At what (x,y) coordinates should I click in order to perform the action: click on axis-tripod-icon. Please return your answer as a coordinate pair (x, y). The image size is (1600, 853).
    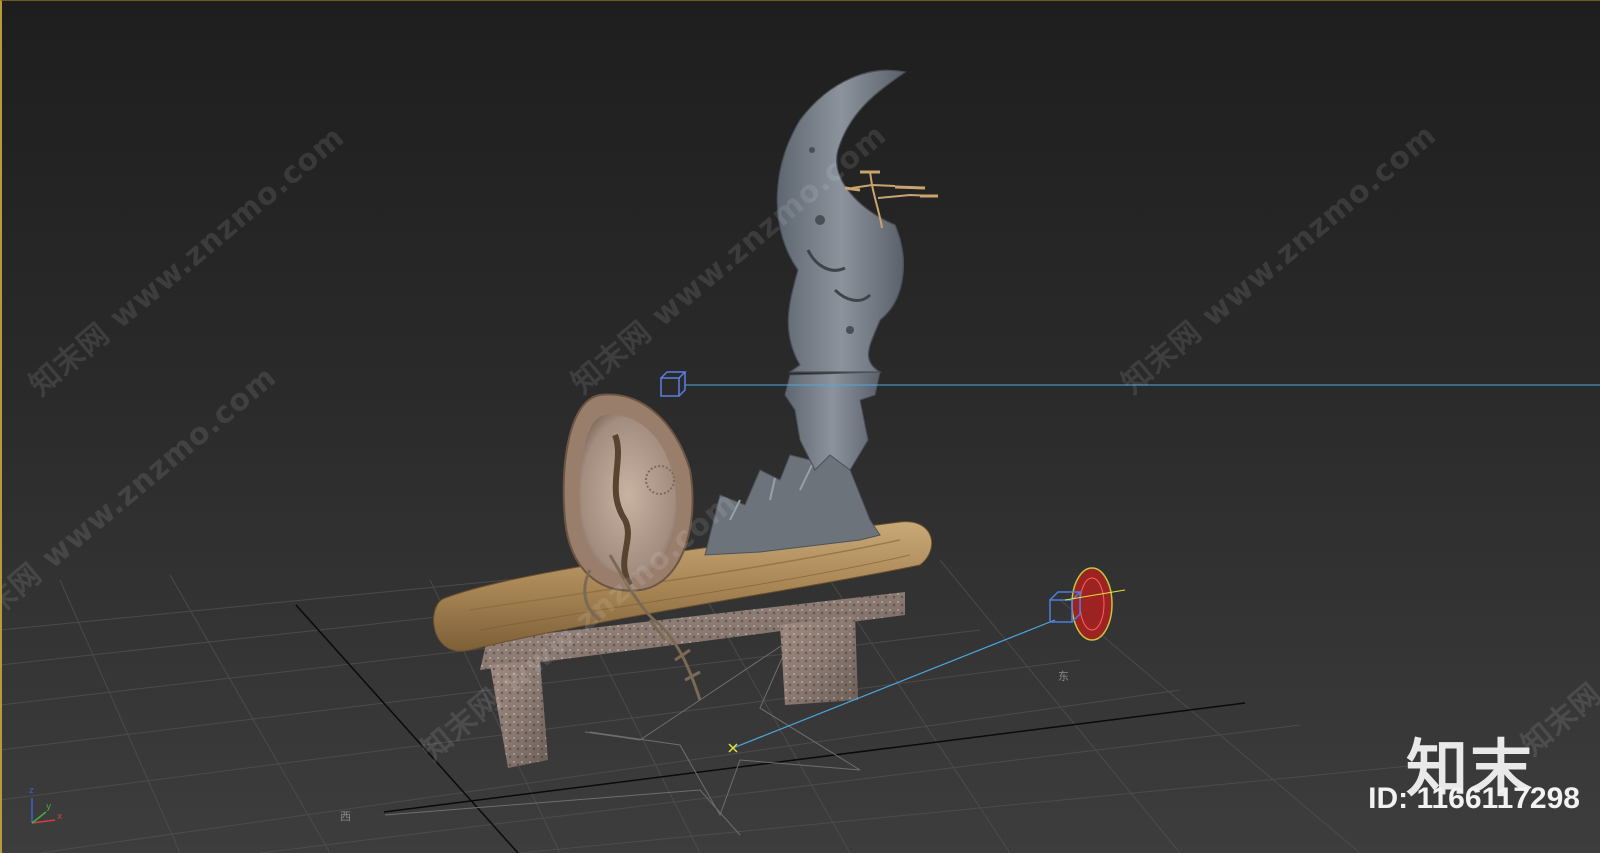
    Looking at the image, I should click on (43, 811).